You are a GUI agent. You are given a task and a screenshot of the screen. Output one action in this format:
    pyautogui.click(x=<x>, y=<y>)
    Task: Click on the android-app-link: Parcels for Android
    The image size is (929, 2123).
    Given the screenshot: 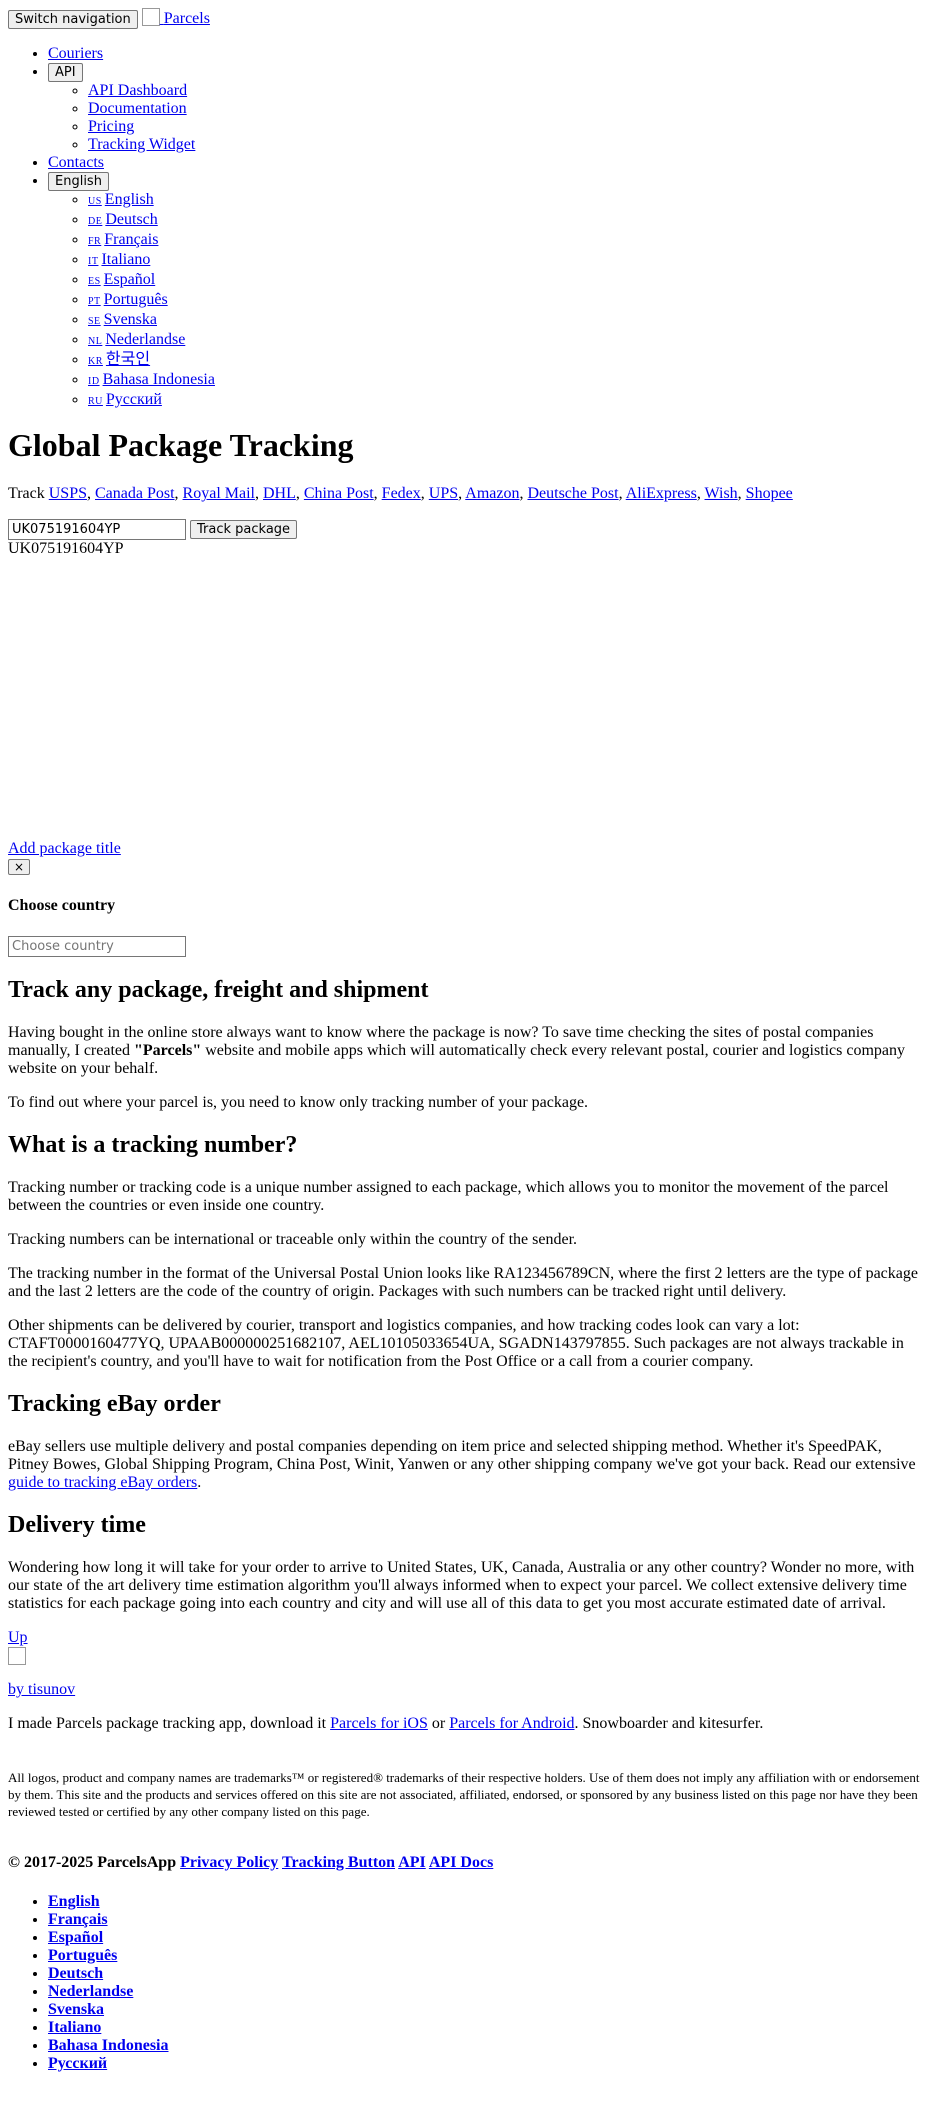 What is the action you would take?
    pyautogui.click(x=511, y=1723)
    